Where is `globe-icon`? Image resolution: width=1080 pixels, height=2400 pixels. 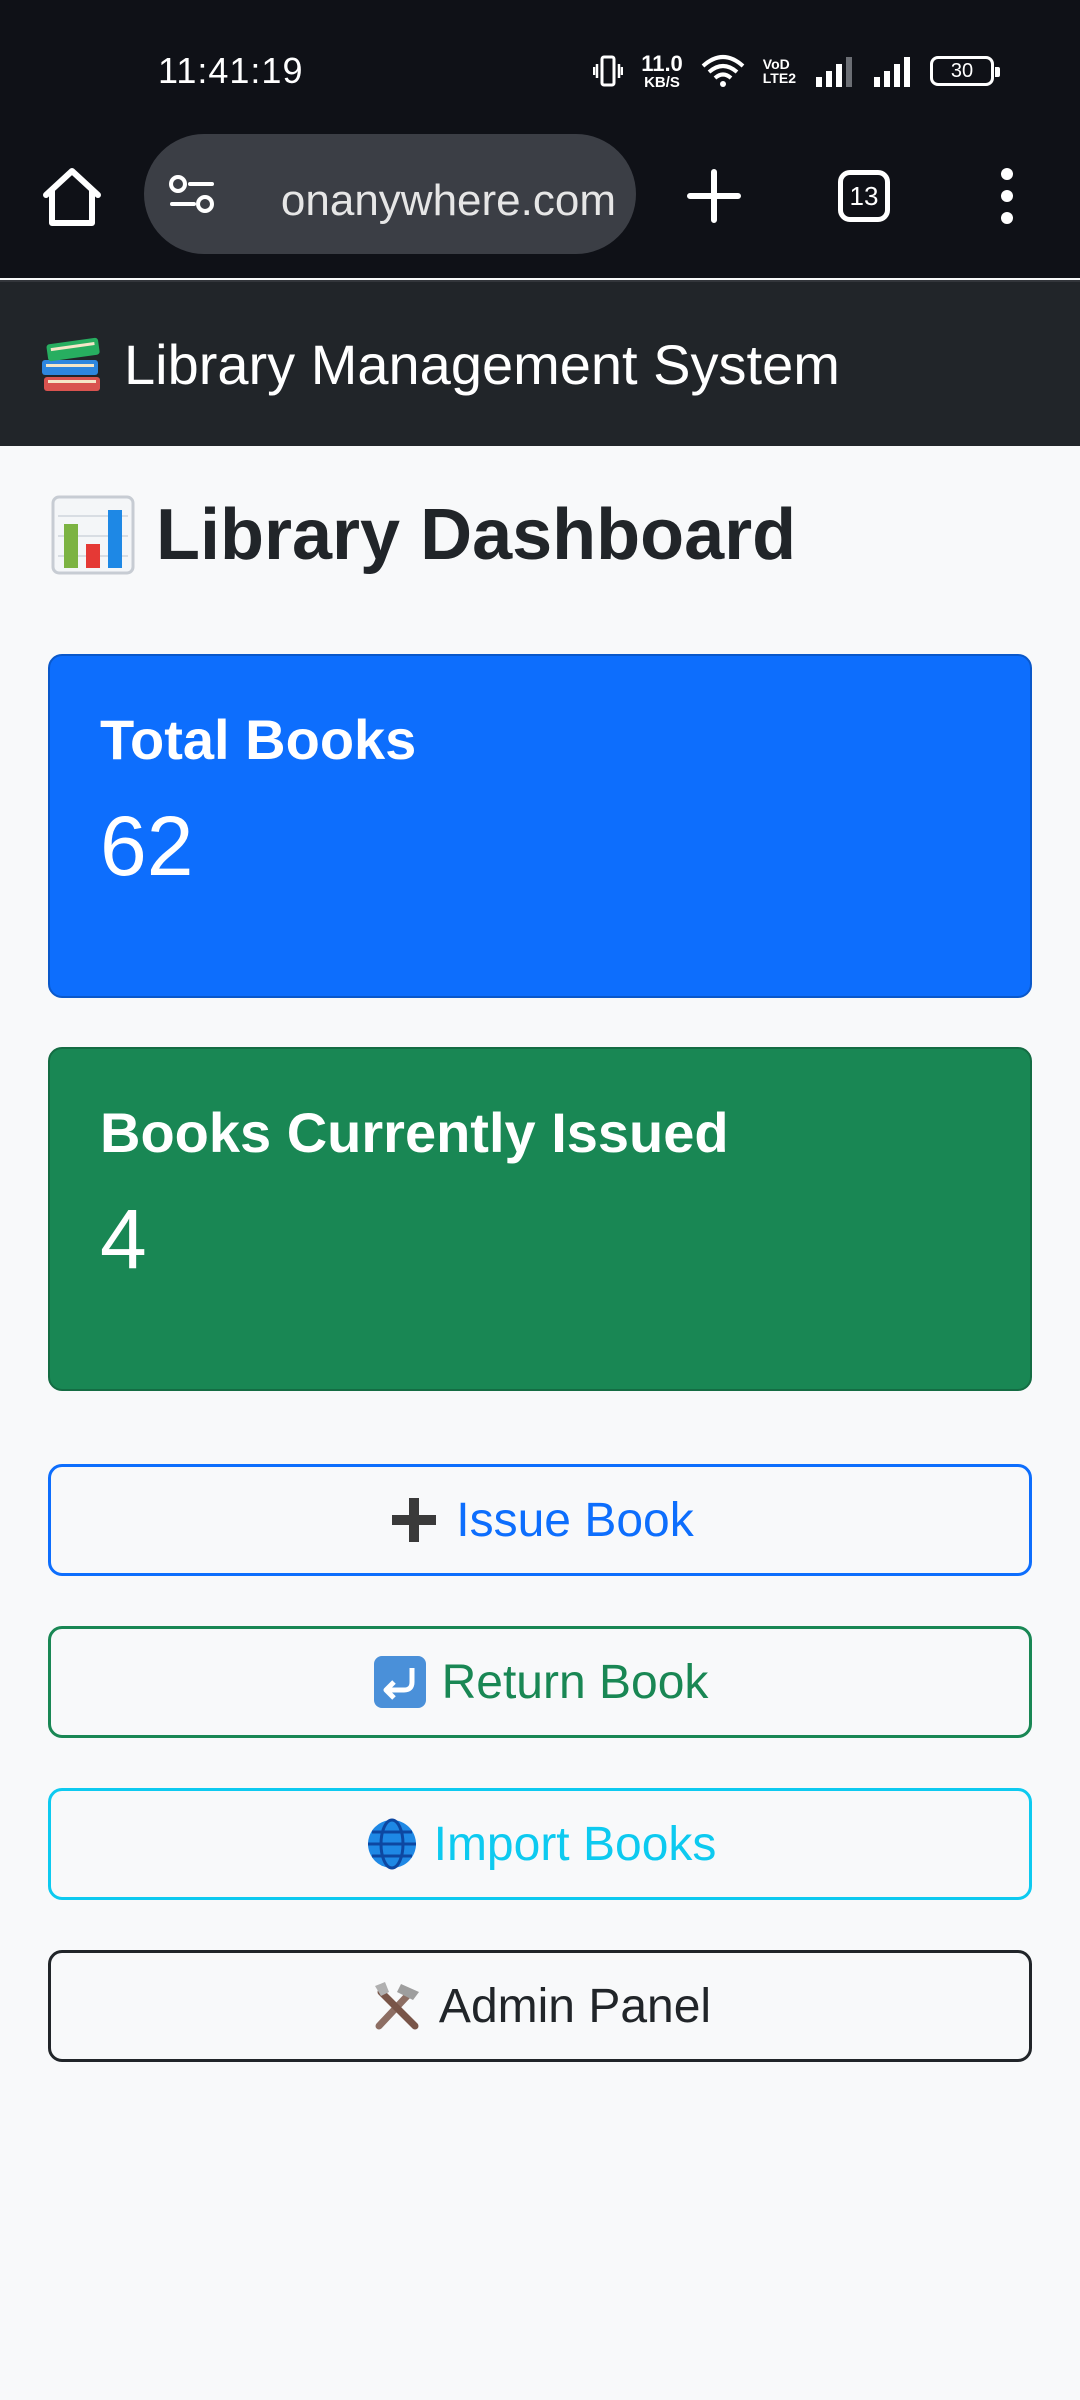
globe-icon is located at coordinates (391, 1844).